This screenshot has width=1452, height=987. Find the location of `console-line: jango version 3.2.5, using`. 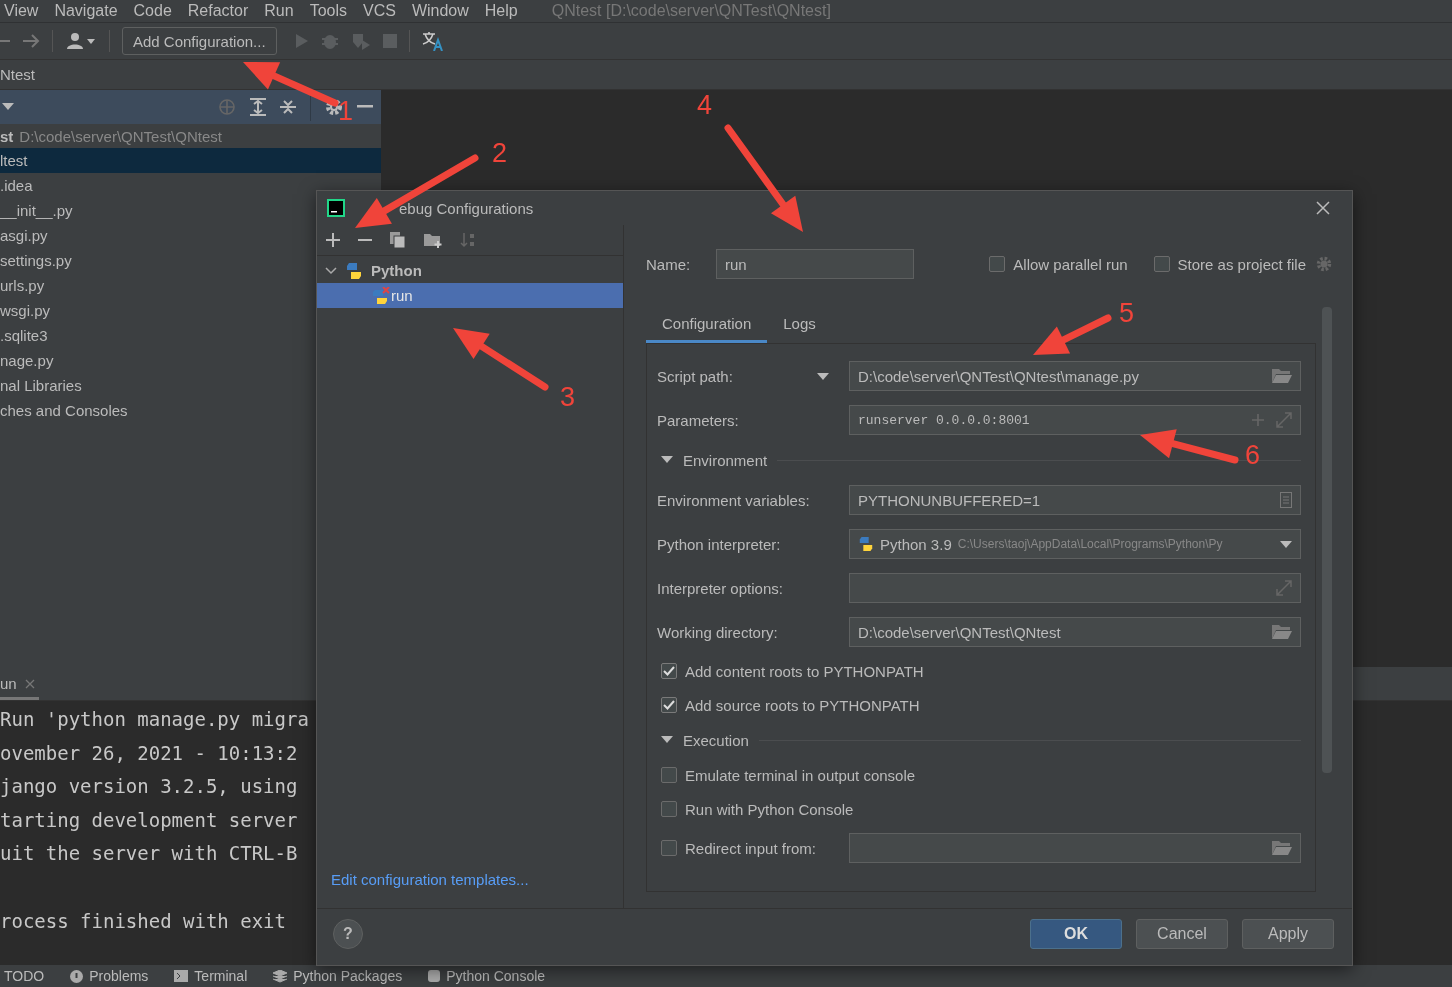

console-line: jango version 3.2.5, using is located at coordinates (149, 786).